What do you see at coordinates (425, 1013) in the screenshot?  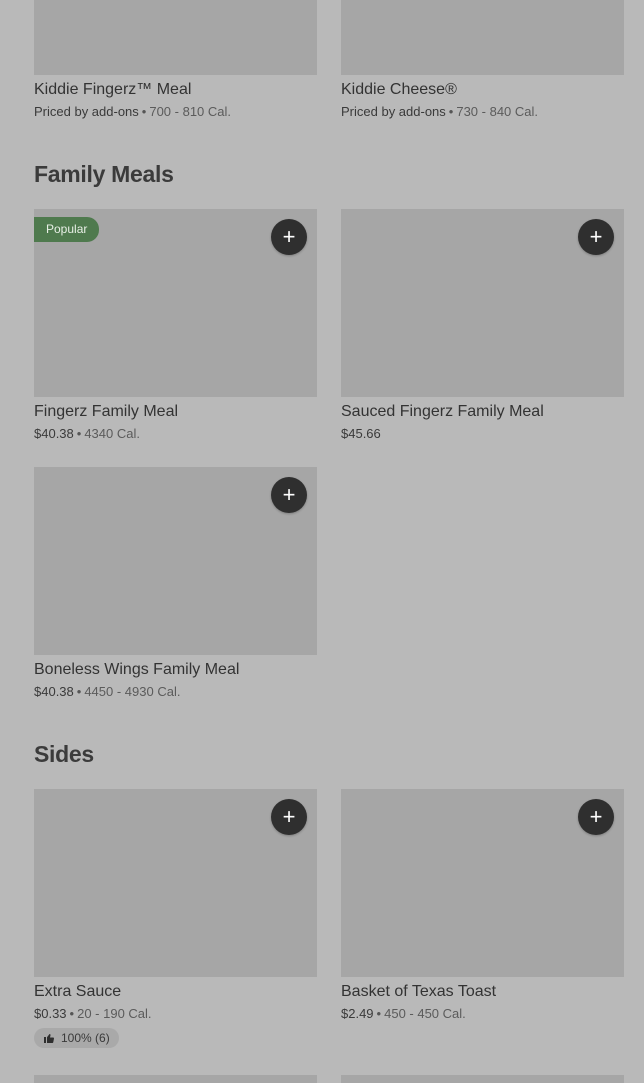 I see `item-calories: 450 - 450 Cal.` at bounding box center [425, 1013].